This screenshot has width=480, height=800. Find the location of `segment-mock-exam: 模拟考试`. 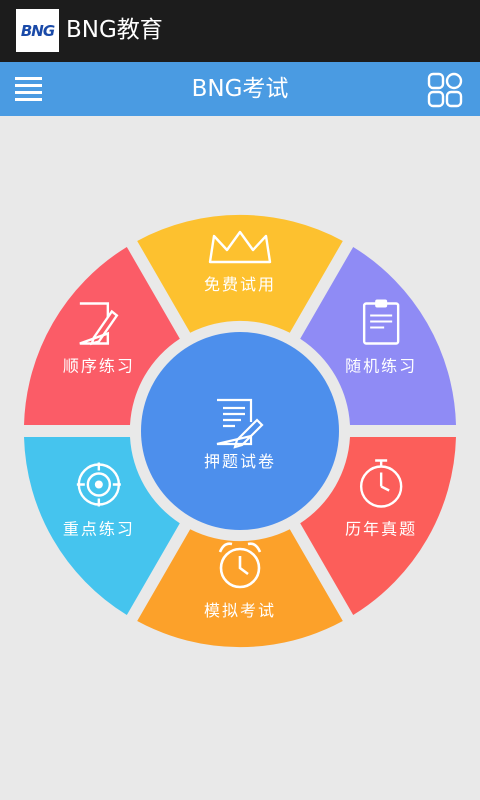

segment-mock-exam: 模拟考试 is located at coordinates (240, 588).